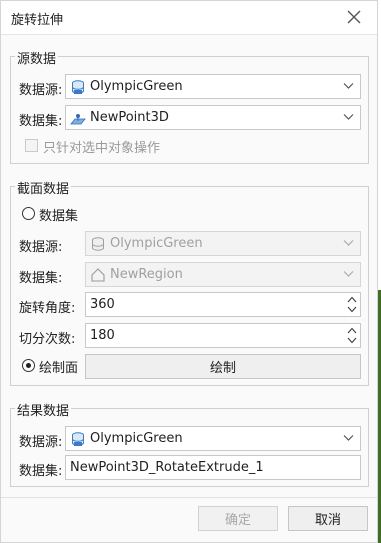  What do you see at coordinates (223, 243) in the screenshot?
I see `section-datasource-combo: OlympicGreen` at bounding box center [223, 243].